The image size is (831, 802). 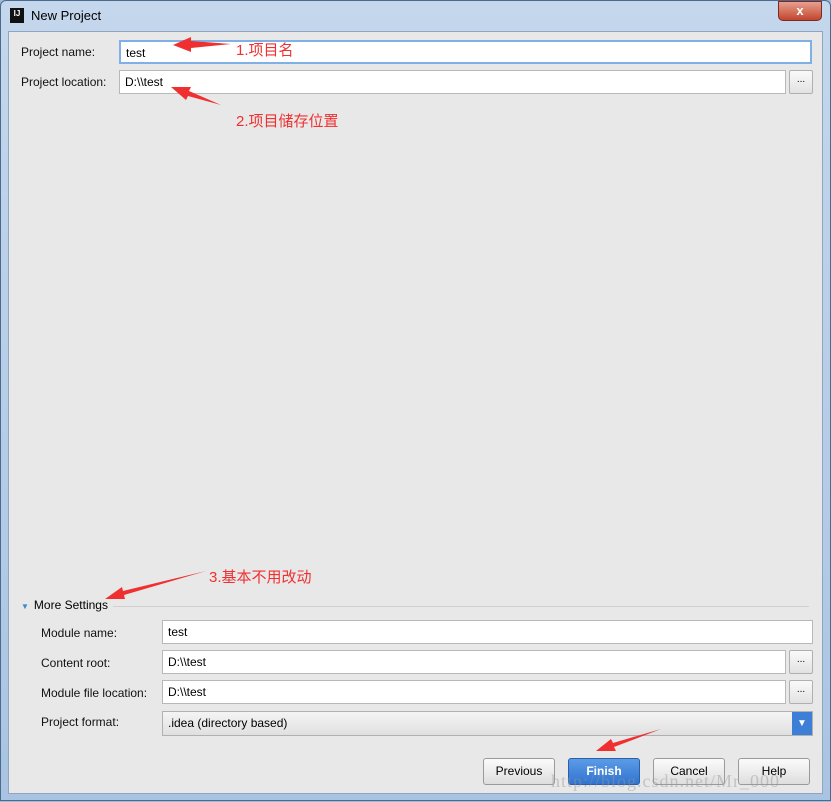 What do you see at coordinates (665, 781) in the screenshot?
I see `watermark: http://blog.csdn.net/Mr_000` at bounding box center [665, 781].